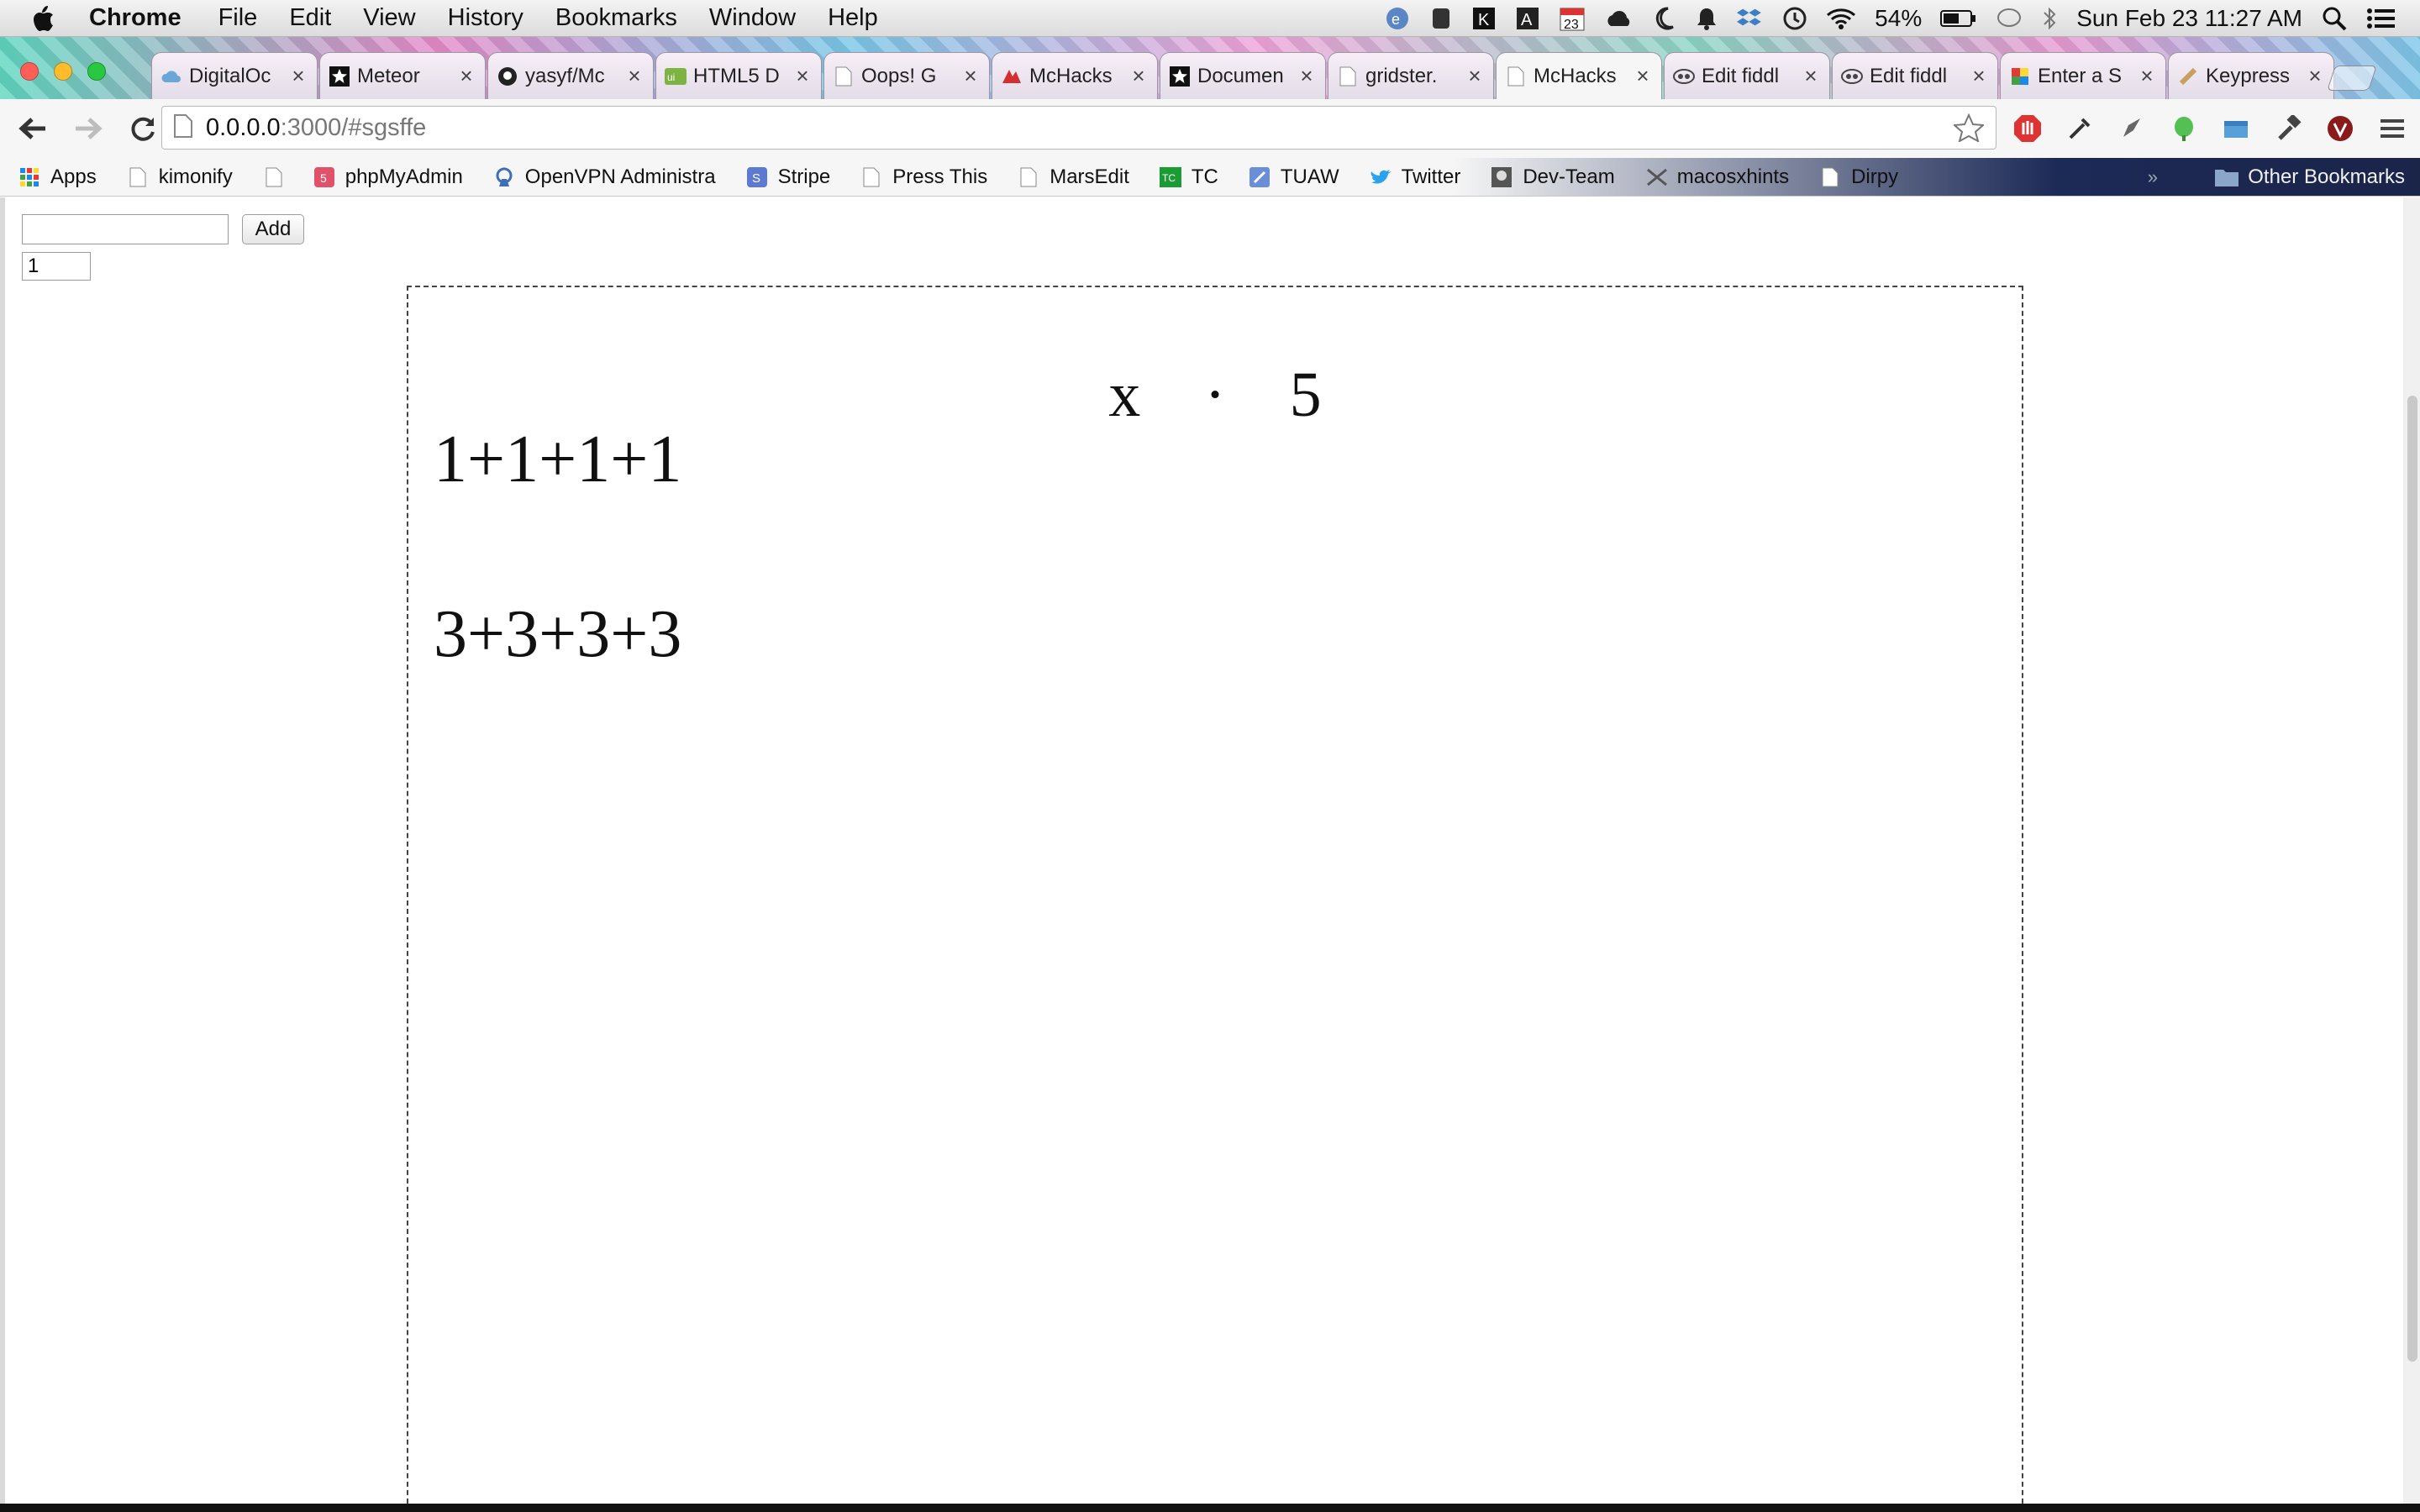 The height and width of the screenshot is (1512, 2420). Describe the element at coordinates (1707, 18) in the screenshot. I see `notification-bell-icon` at that location.